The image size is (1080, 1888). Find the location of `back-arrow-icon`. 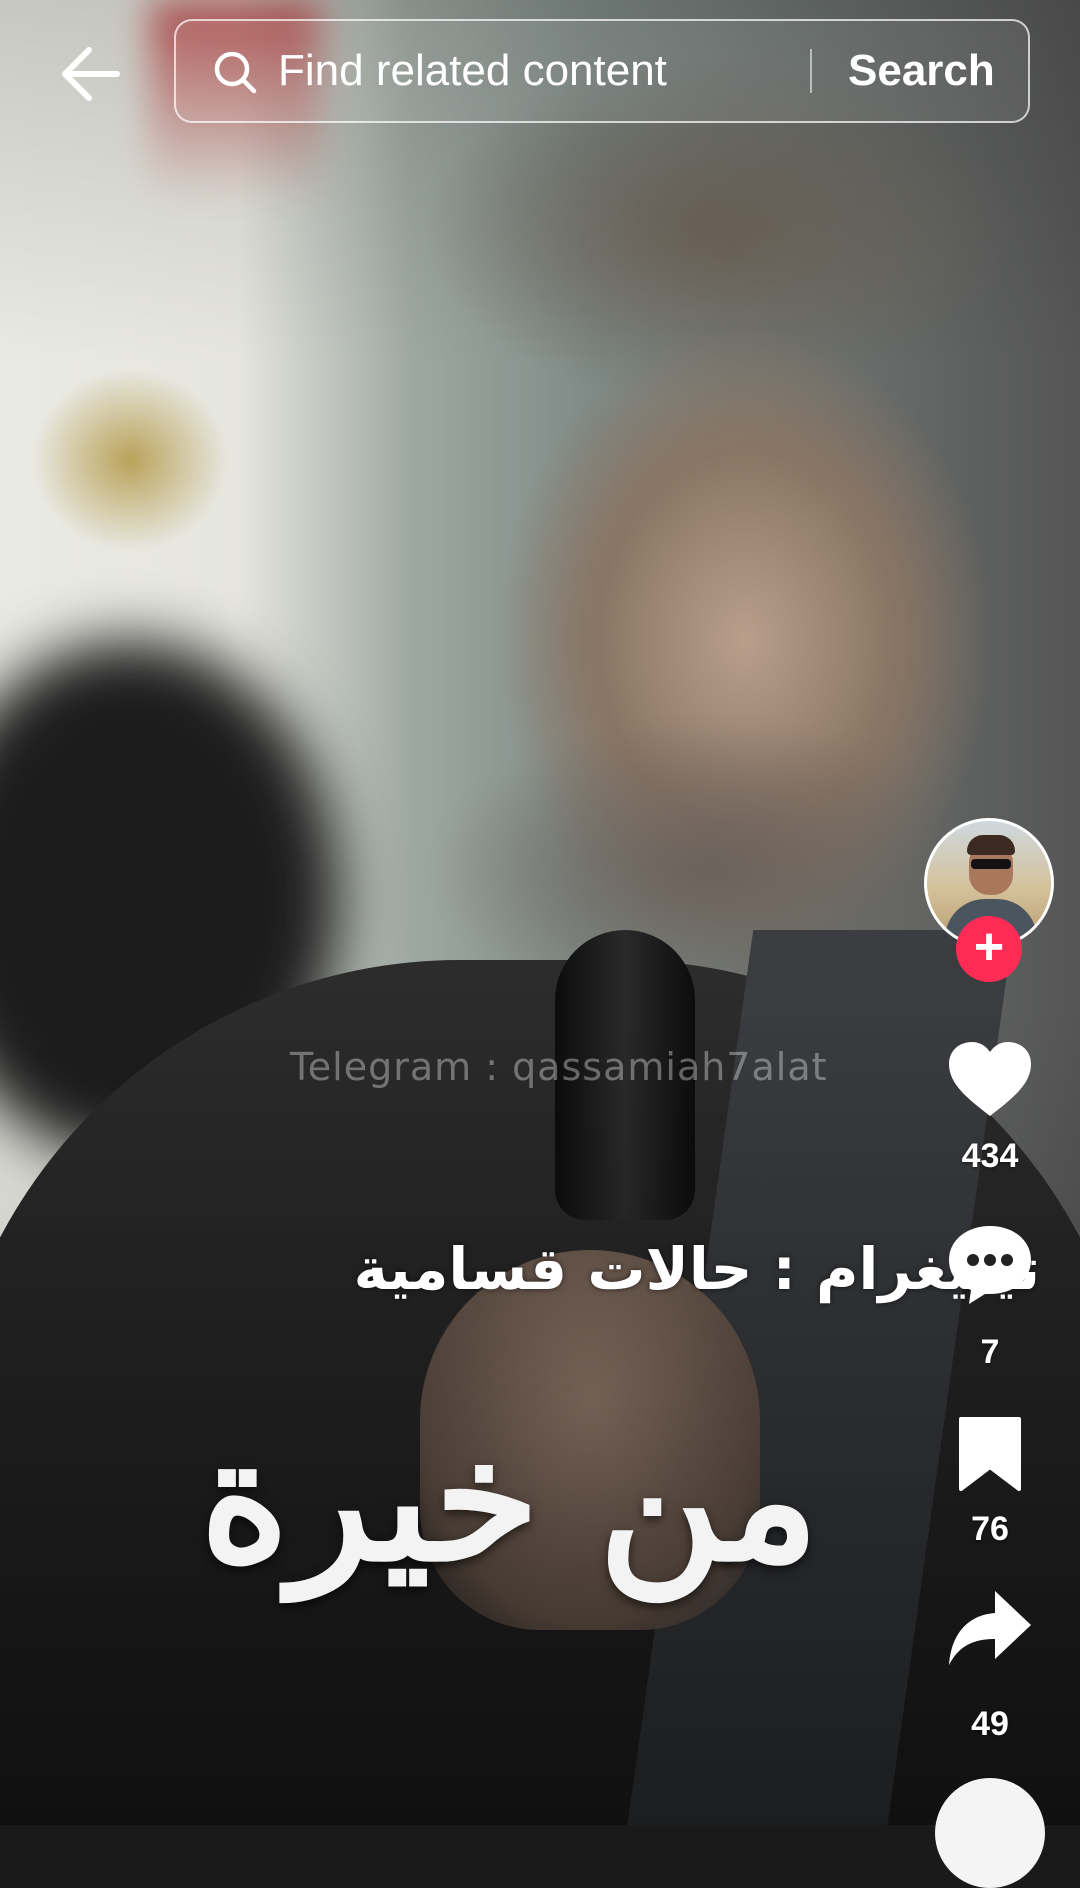

back-arrow-icon is located at coordinates (91, 74).